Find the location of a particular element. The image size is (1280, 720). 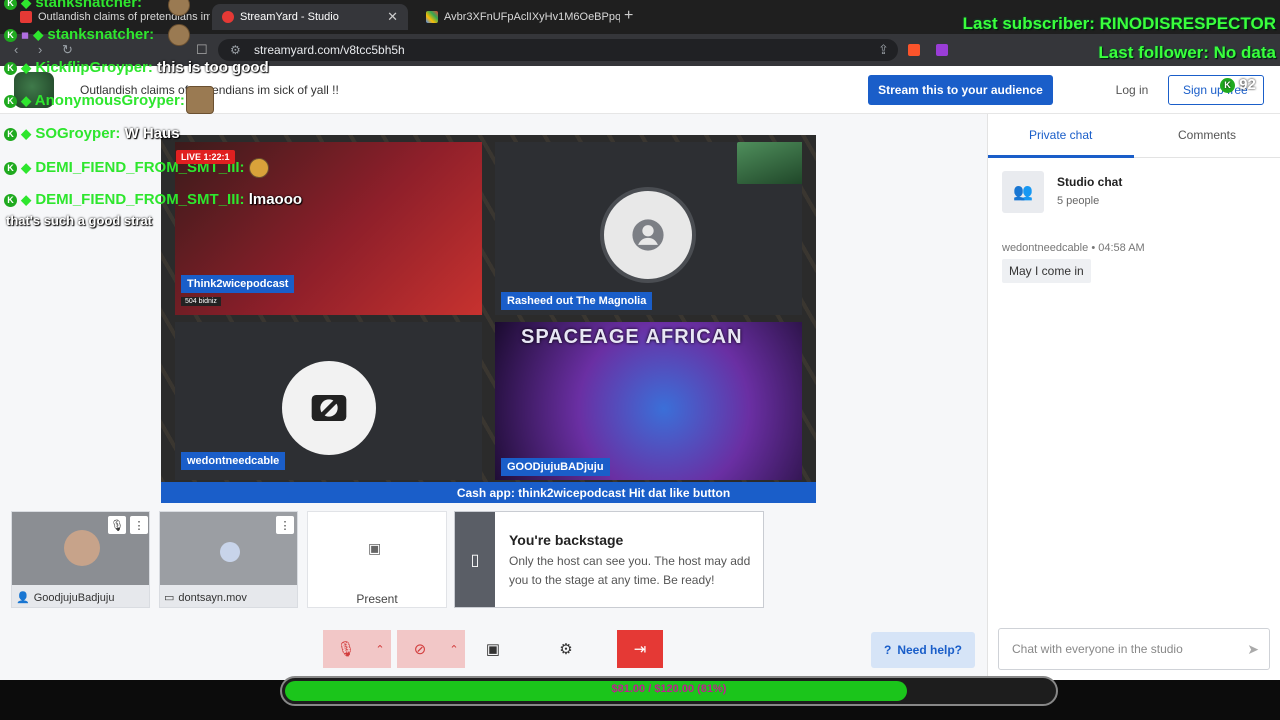

close-tab-icon: ✕ is located at coordinates (392, 17).